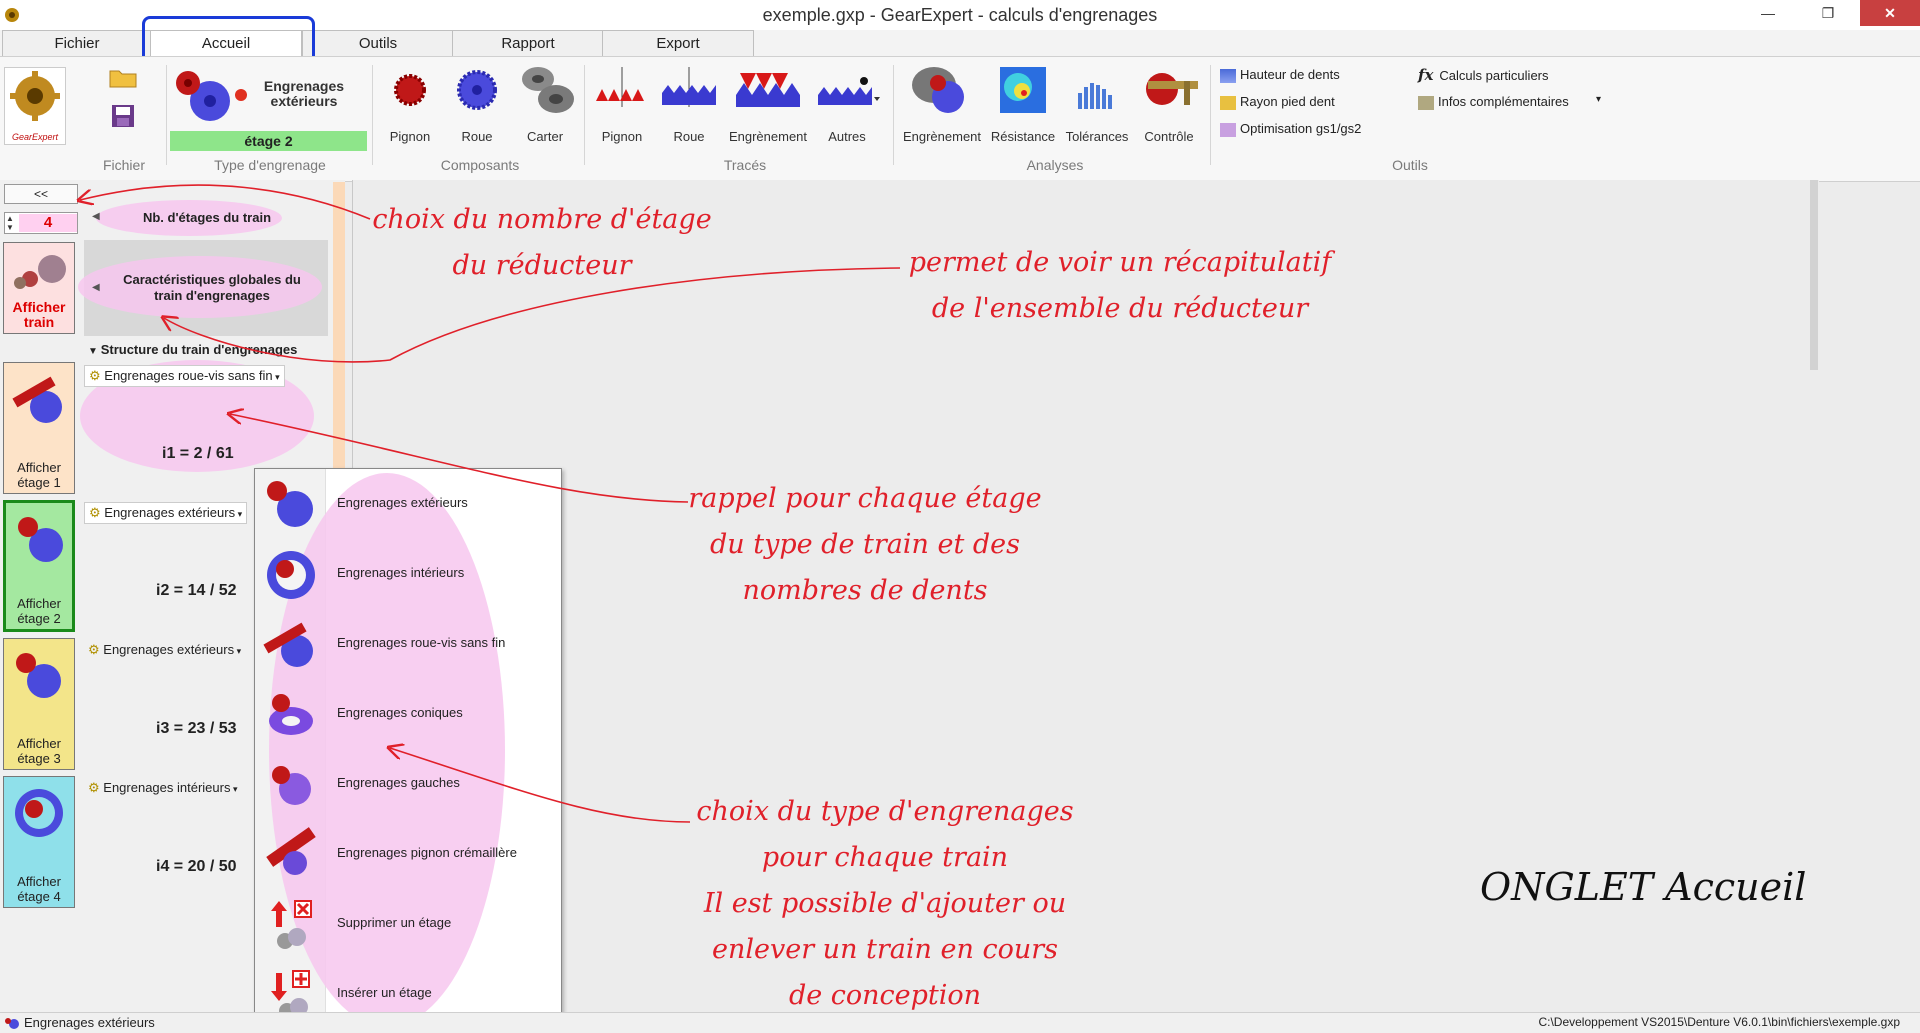 The image size is (1920, 1033). What do you see at coordinates (459, 458) in the screenshot?
I see `arrow-to-stage-ratio` at bounding box center [459, 458].